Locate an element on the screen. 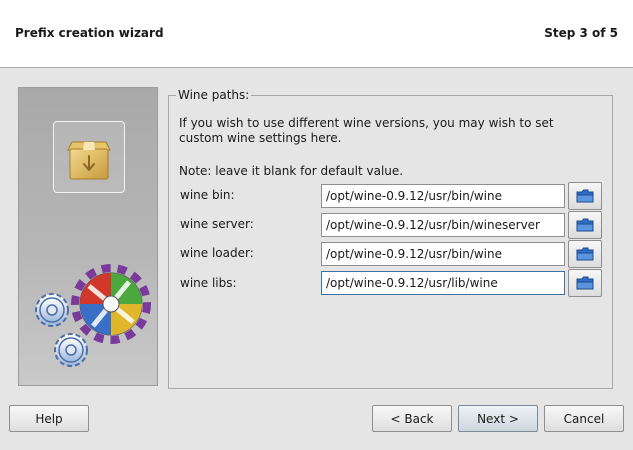  wine-server-field: /opt/wine-0.9.12/usr/bin/wineserver is located at coordinates (443, 225).